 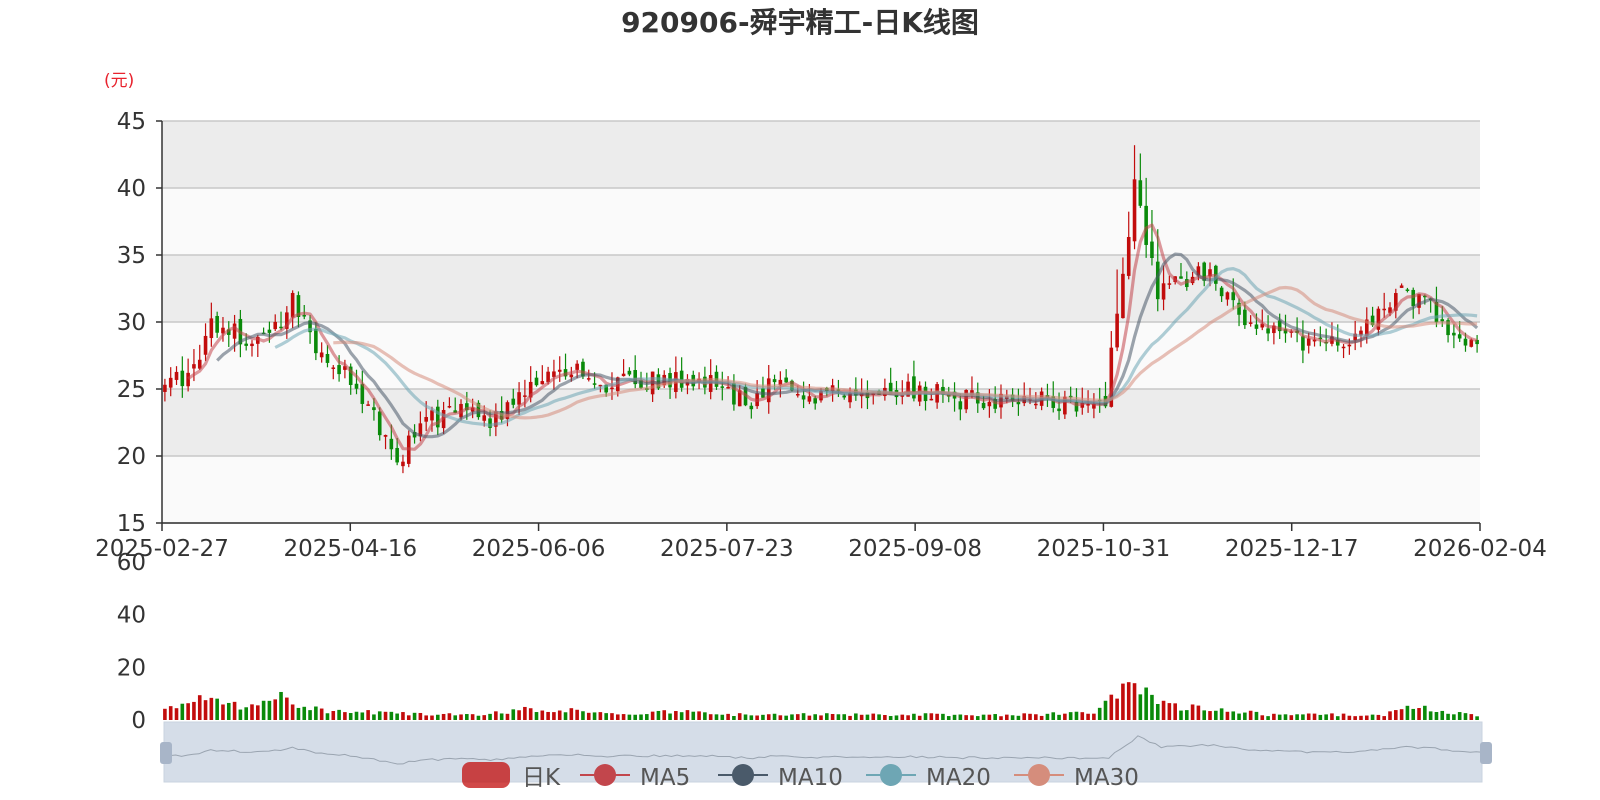 I want to click on slider-handle-right, so click(x=1486, y=753).